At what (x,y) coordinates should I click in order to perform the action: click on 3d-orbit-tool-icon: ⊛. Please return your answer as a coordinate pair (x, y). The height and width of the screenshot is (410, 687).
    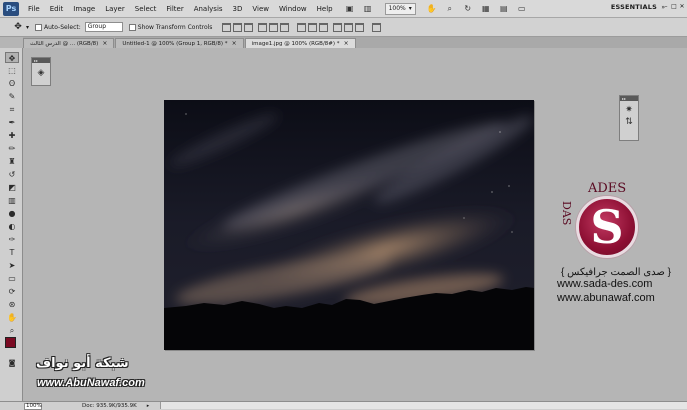
    Looking at the image, I should click on (12, 304).